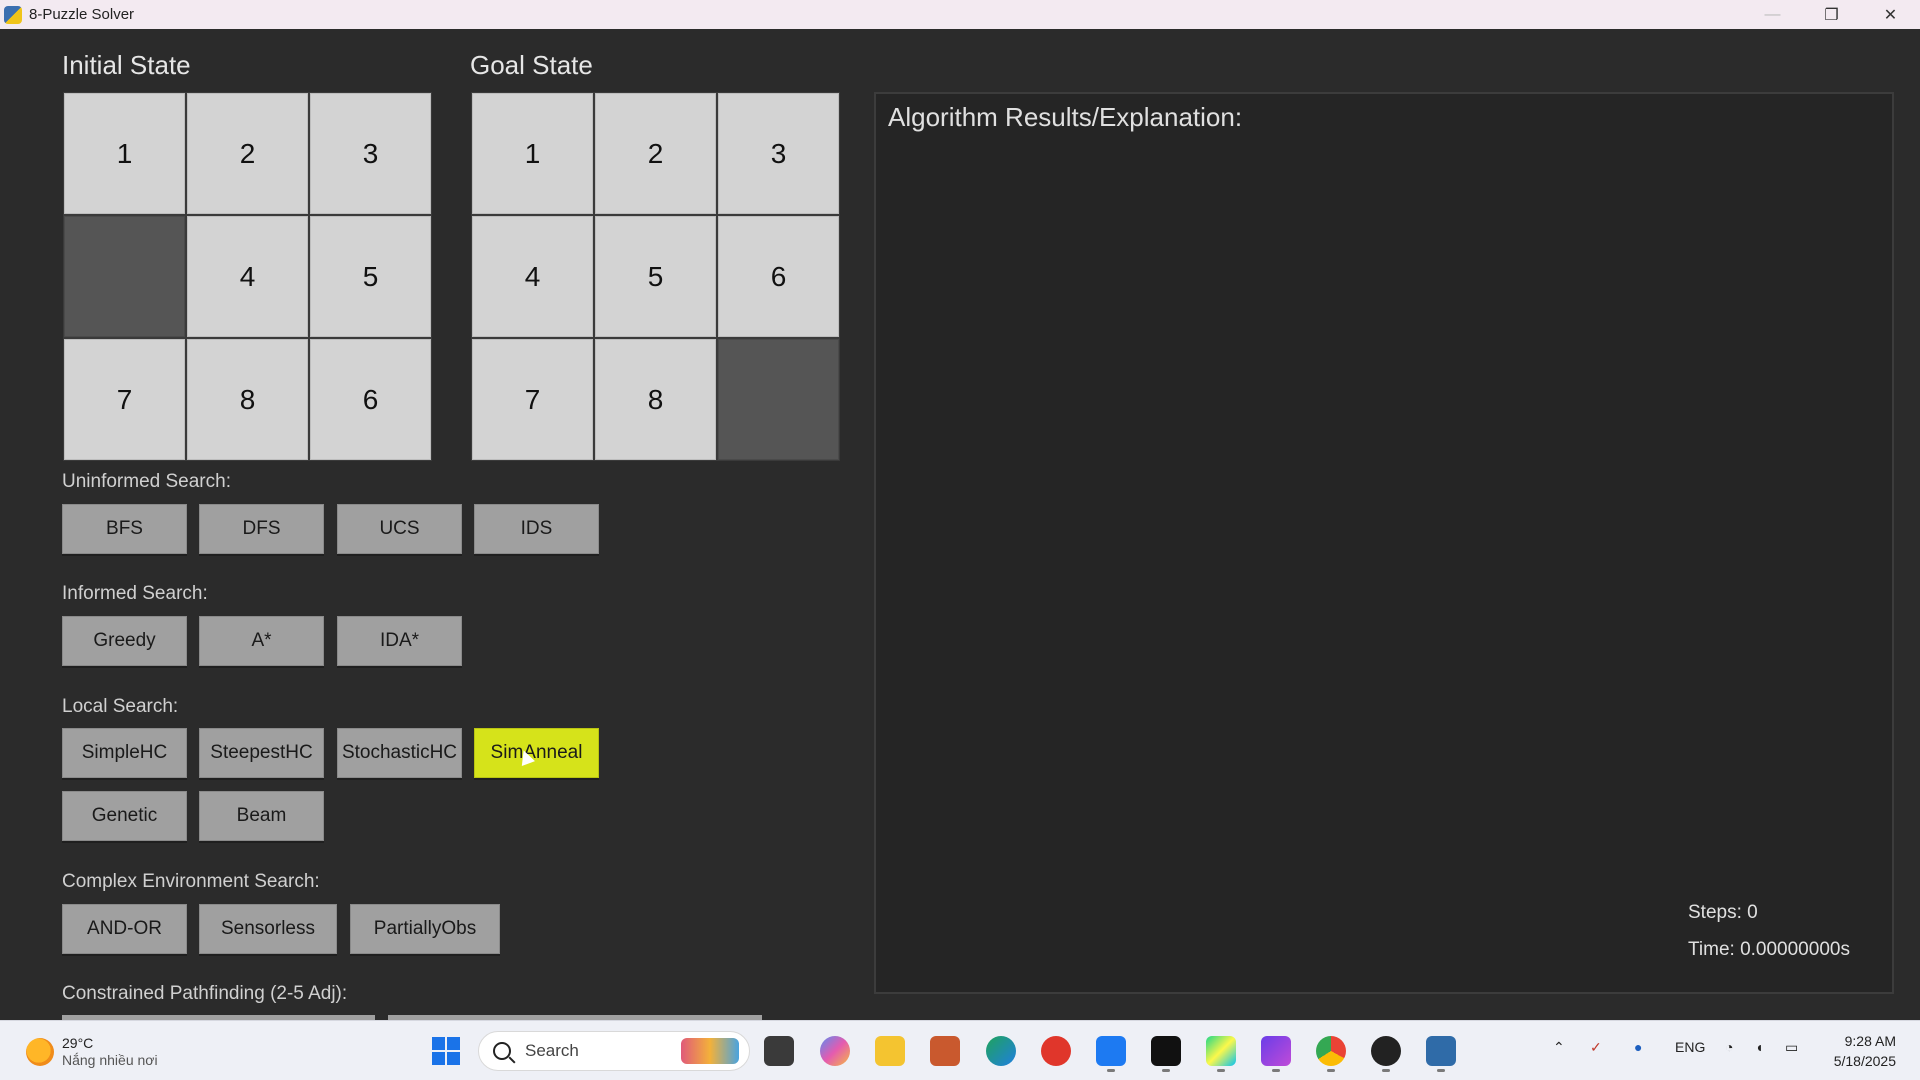 The height and width of the screenshot is (1080, 1920). What do you see at coordinates (1638, 1047) in the screenshot?
I see `microphone-icon: ●` at bounding box center [1638, 1047].